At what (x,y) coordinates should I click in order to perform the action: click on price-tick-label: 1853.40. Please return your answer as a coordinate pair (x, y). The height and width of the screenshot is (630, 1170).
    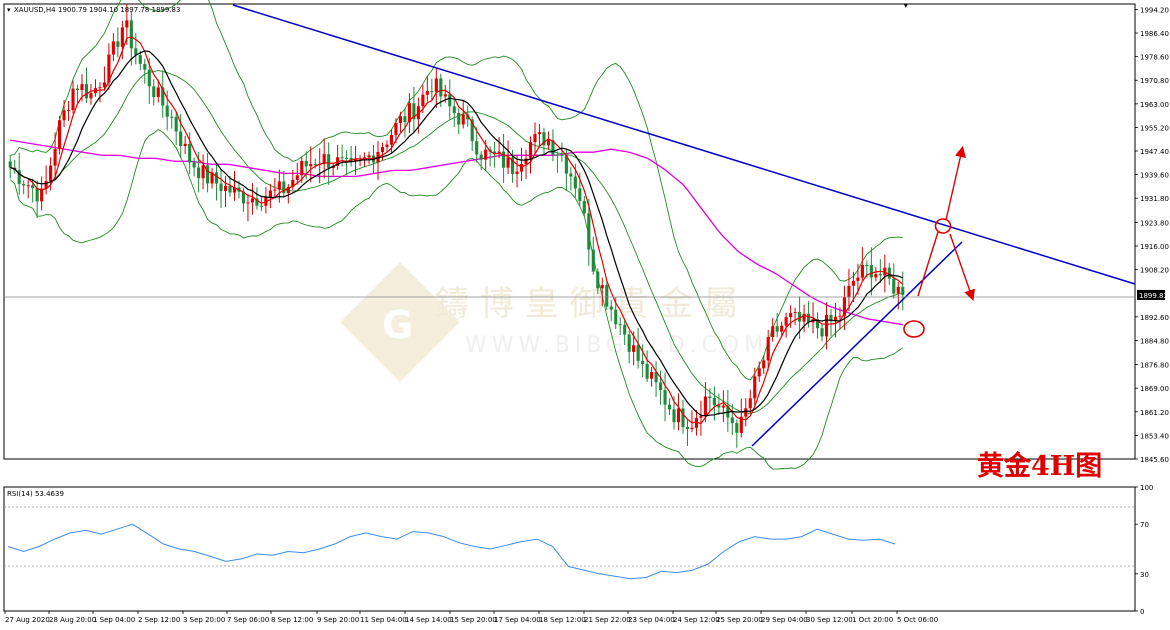
    Looking at the image, I should click on (1154, 436).